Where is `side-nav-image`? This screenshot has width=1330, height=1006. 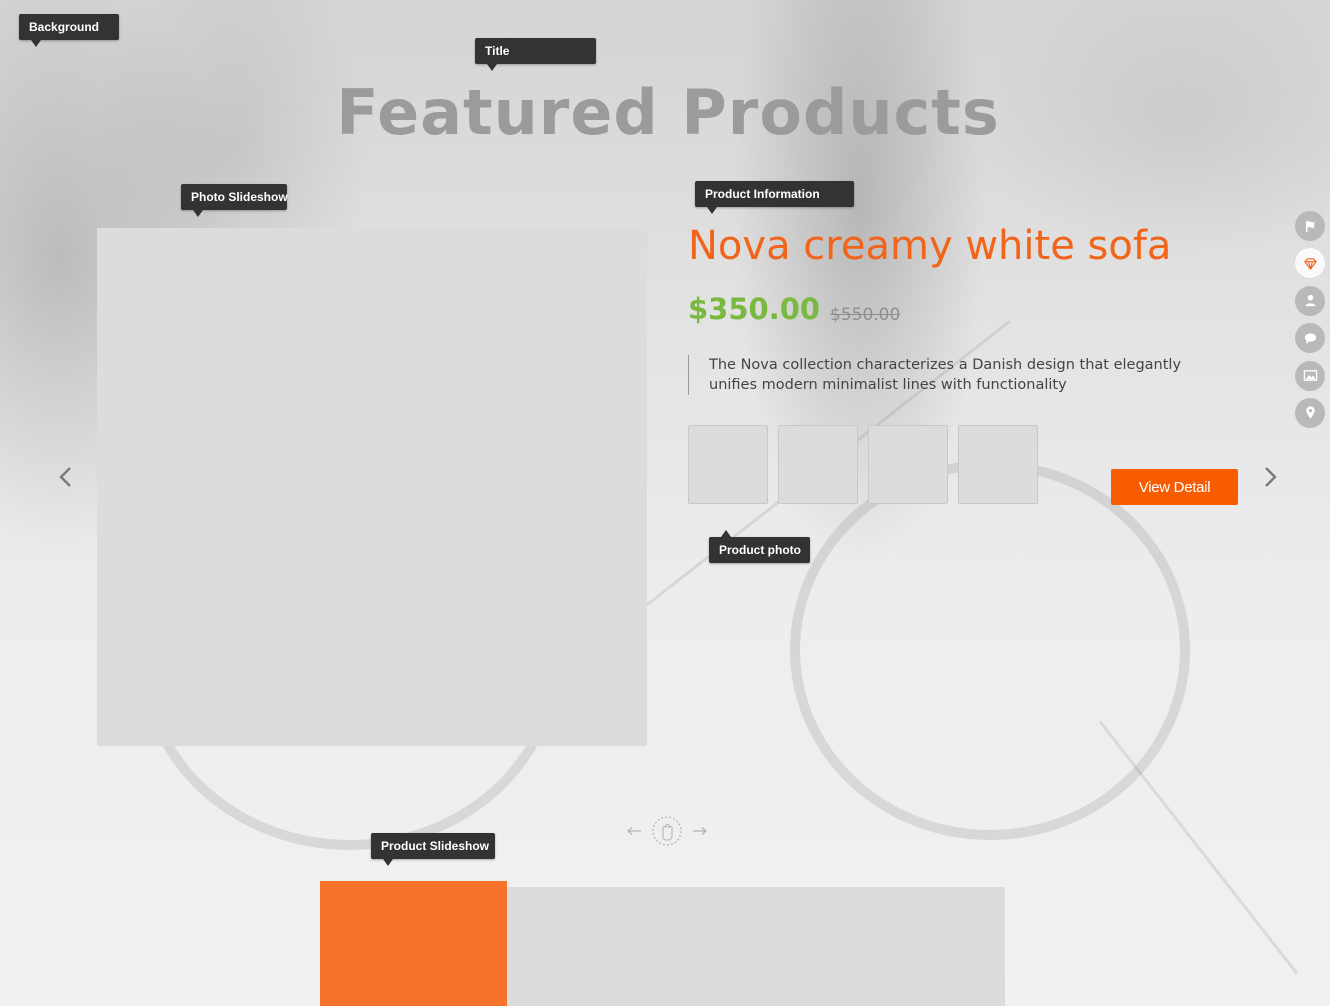 side-nav-image is located at coordinates (1310, 375).